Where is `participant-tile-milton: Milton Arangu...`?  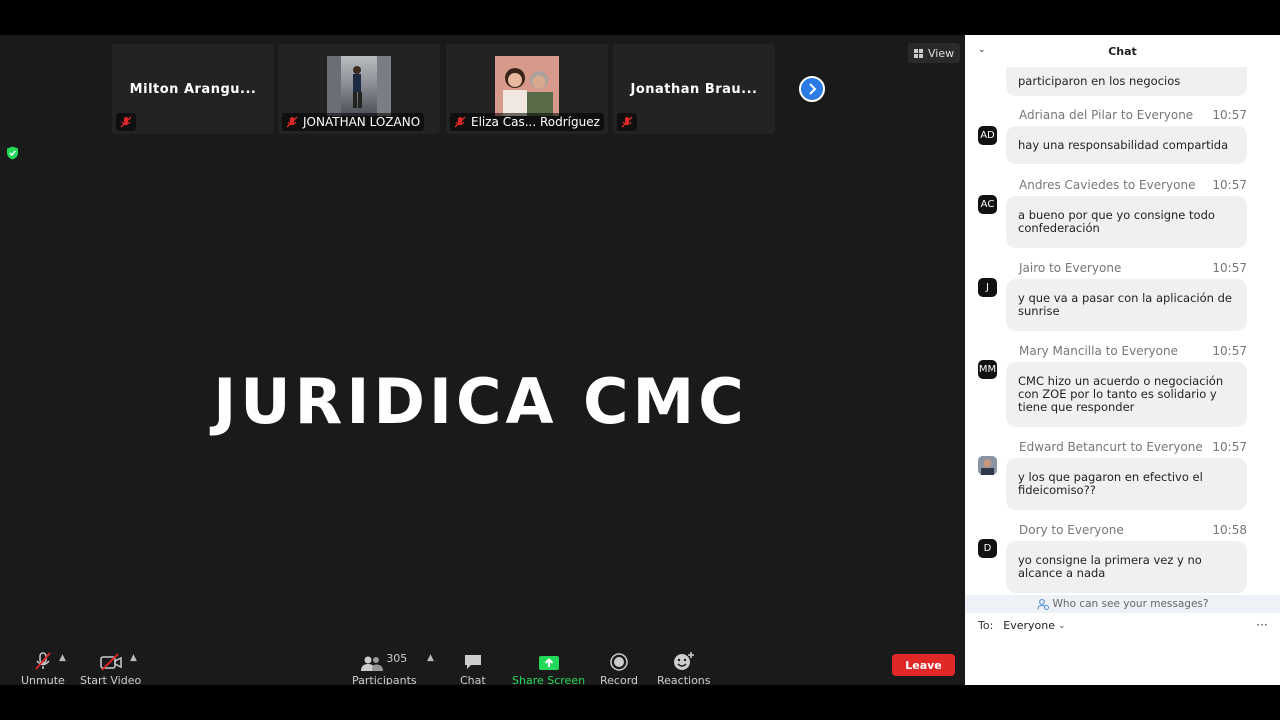
participant-tile-milton: Milton Arangu... is located at coordinates (193, 89).